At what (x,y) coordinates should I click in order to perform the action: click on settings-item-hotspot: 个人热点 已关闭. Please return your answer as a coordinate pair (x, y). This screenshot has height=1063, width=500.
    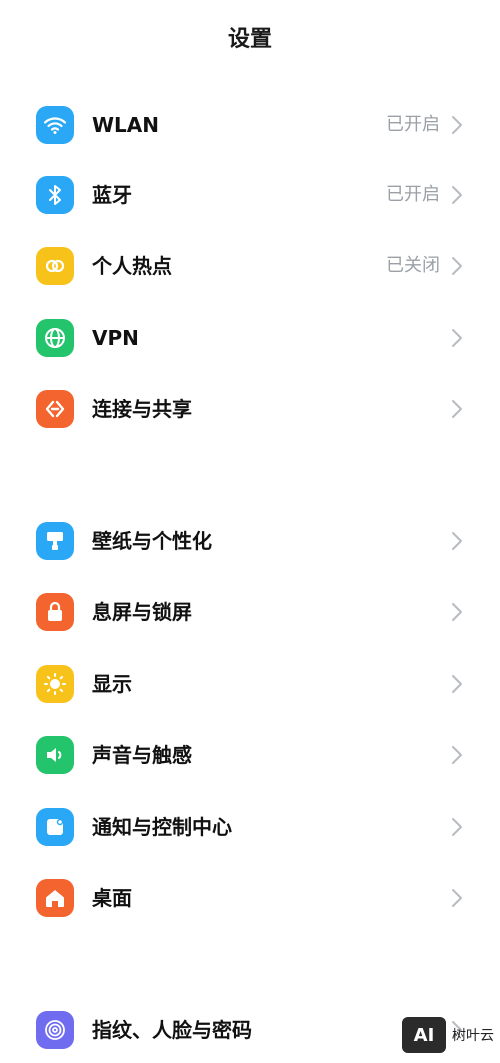
    Looking at the image, I should click on (250, 266).